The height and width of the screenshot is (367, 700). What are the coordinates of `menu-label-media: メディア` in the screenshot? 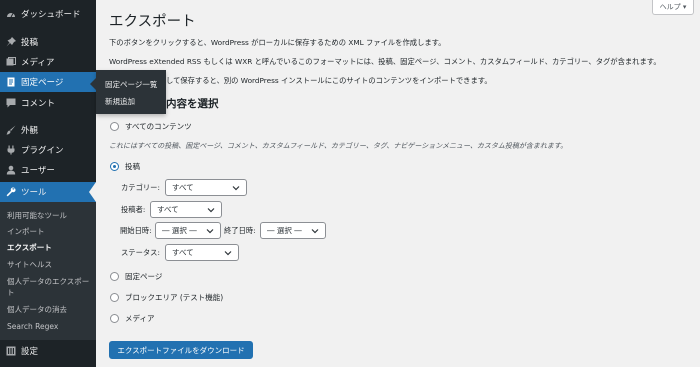 It's located at (38, 63).